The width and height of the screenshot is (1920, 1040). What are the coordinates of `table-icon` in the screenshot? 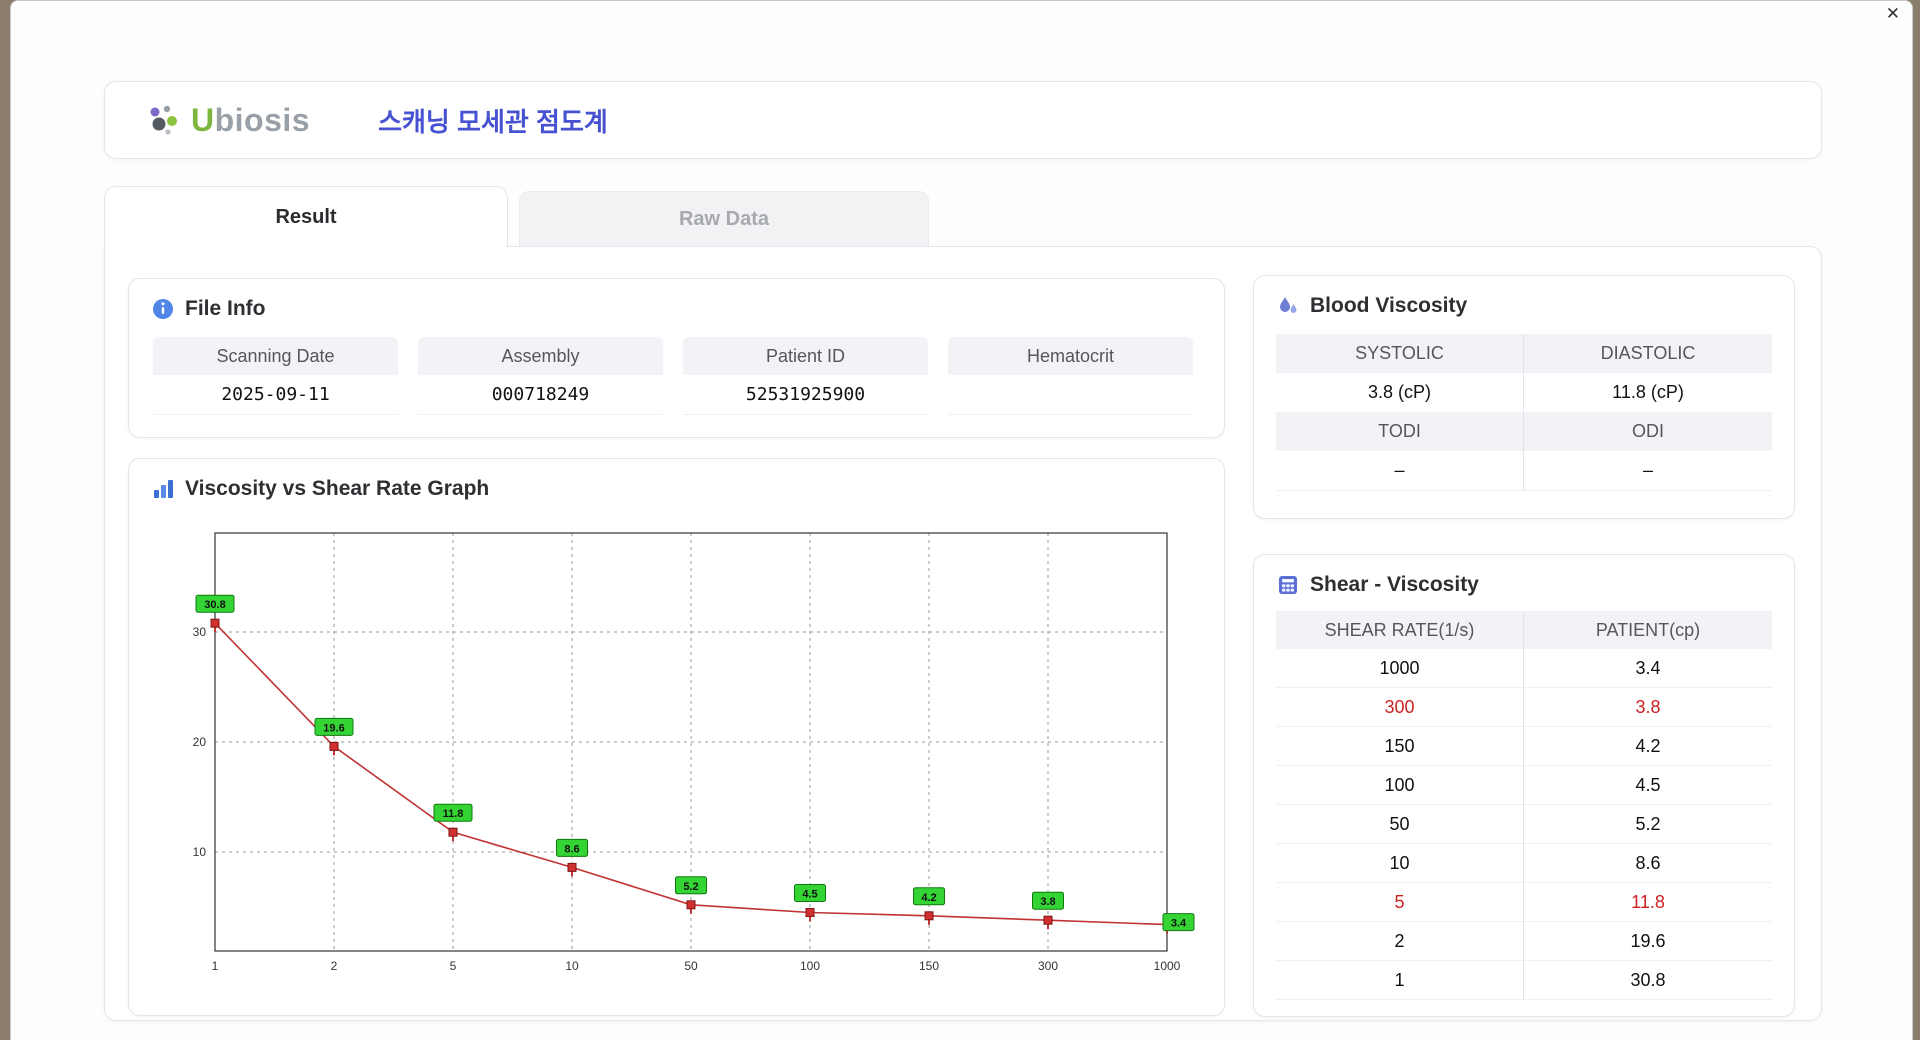 It's located at (1288, 585).